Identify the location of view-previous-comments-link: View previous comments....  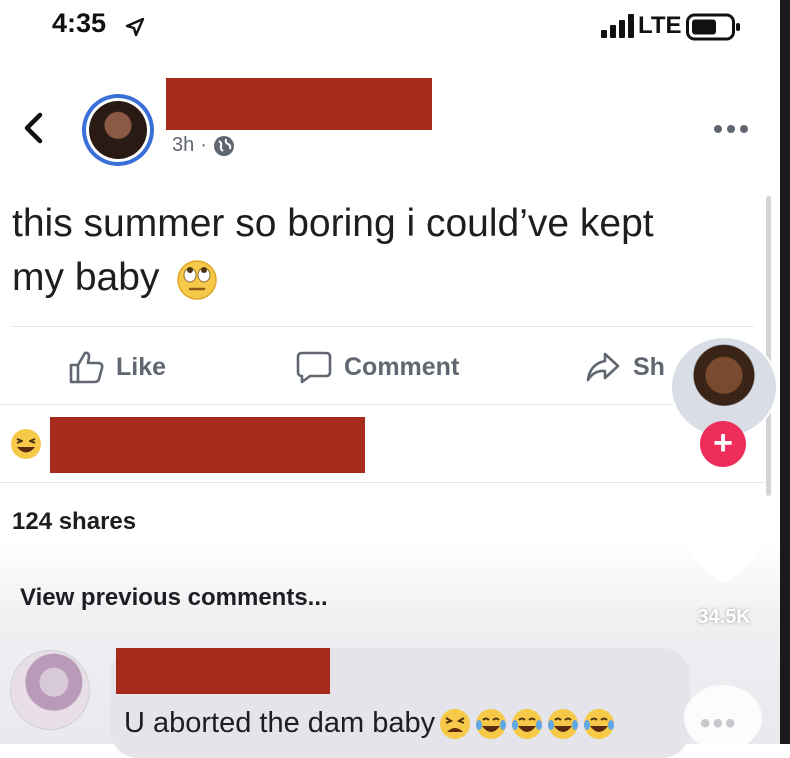
(174, 598).